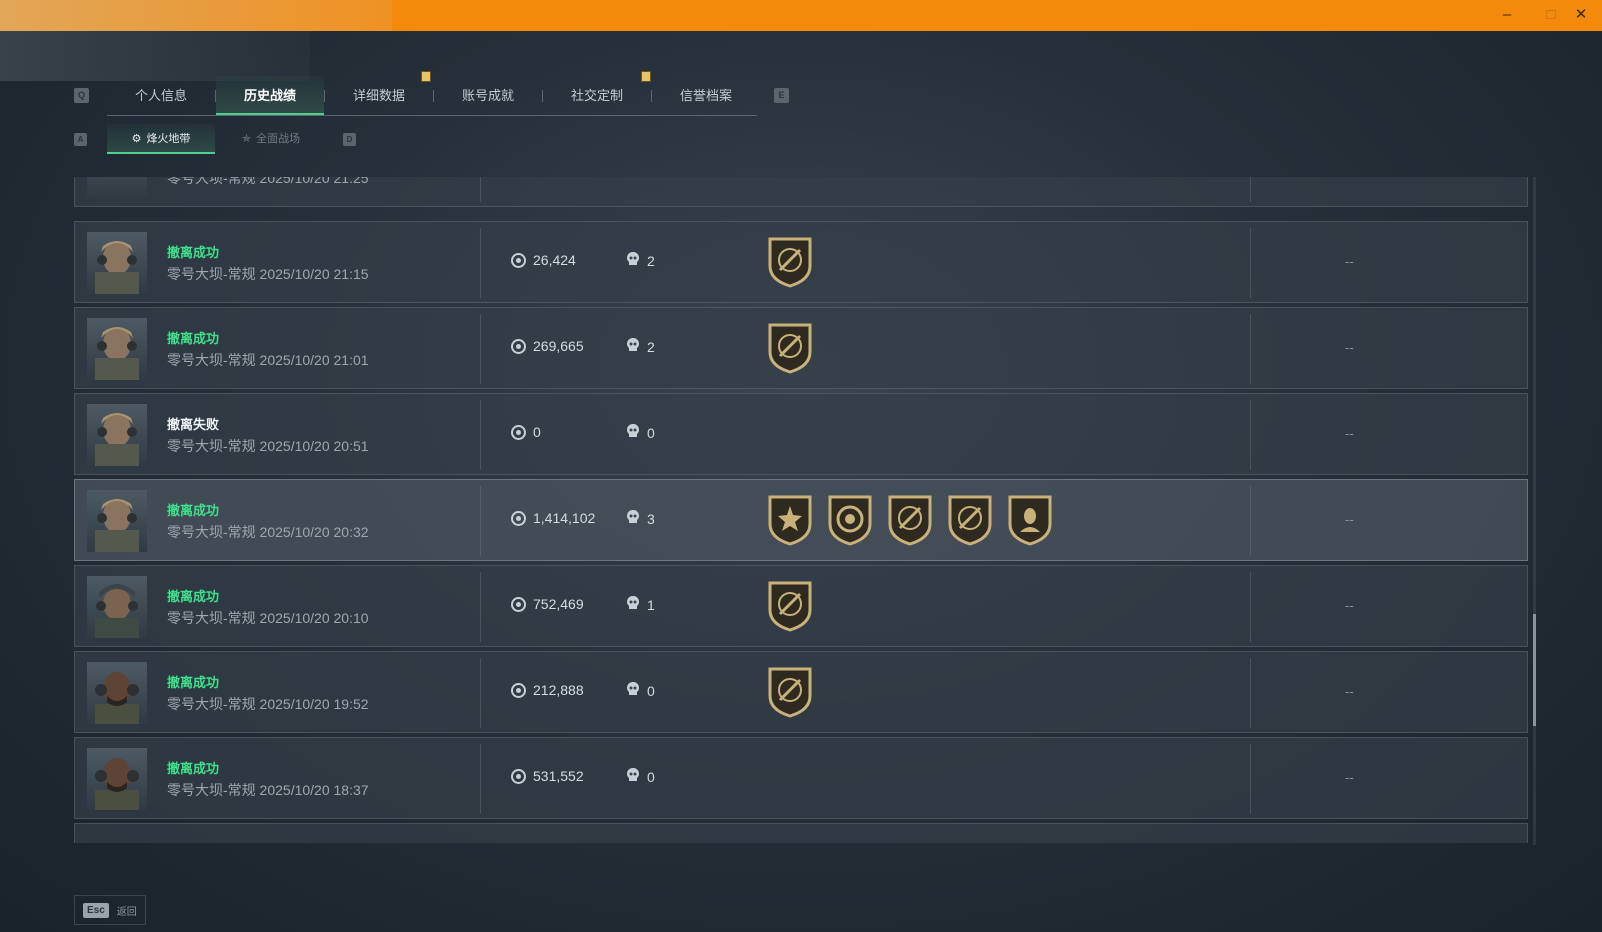 This screenshot has width=1602, height=932. What do you see at coordinates (161, 95) in the screenshot?
I see `tab-profile: 个人信息` at bounding box center [161, 95].